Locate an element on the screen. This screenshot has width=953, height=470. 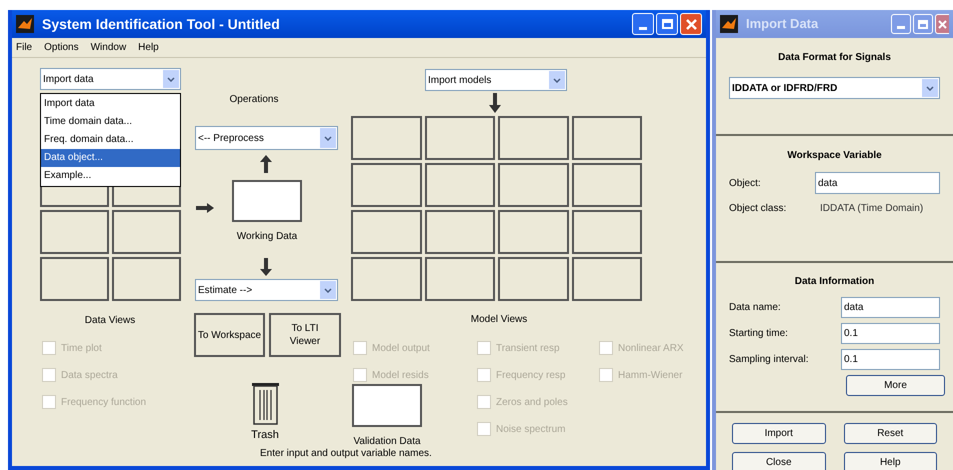
window-title: System Identification Tool - Untitled is located at coordinates (161, 24).